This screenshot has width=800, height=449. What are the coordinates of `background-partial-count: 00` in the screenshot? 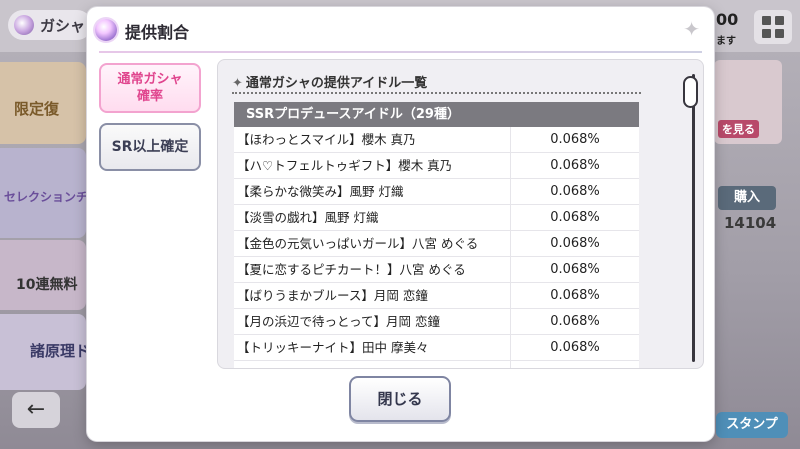 It's located at (727, 19).